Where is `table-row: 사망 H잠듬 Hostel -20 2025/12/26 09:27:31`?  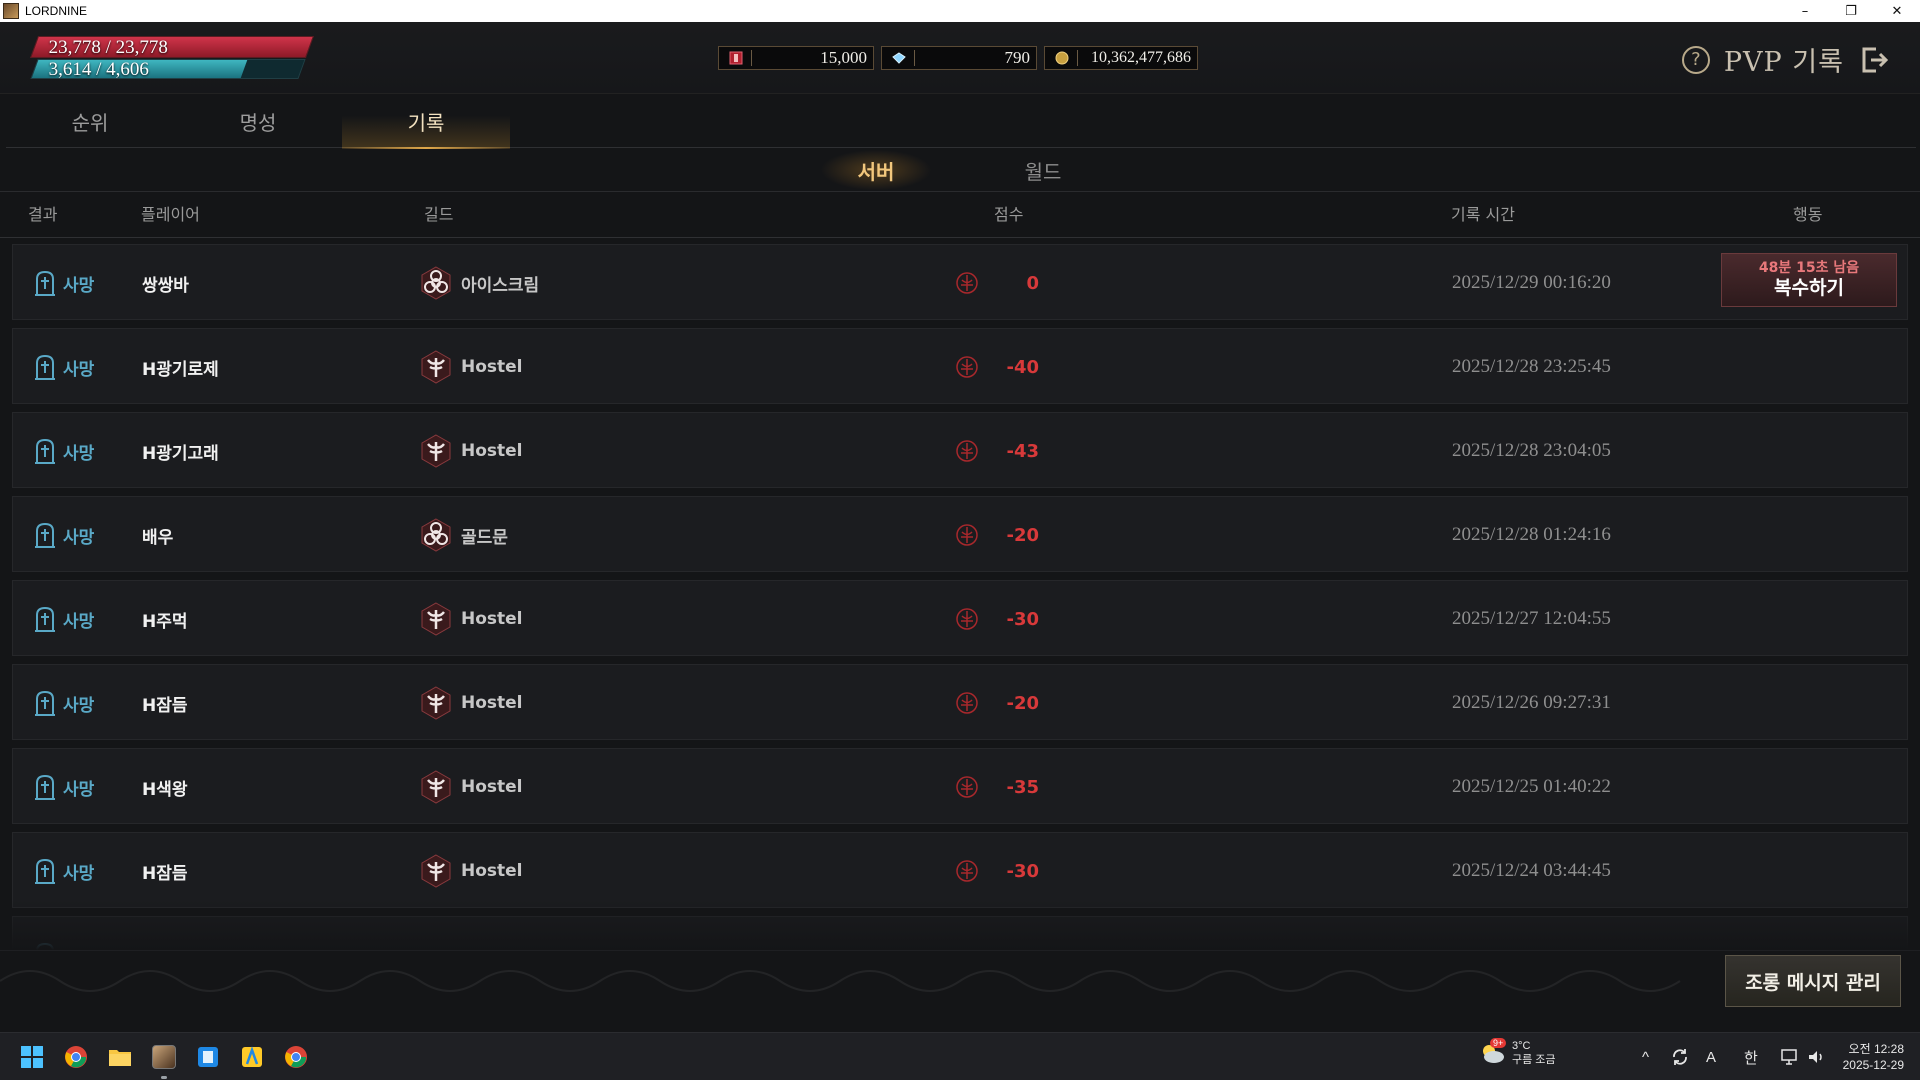
table-row: 사망 H잠듬 Hostel -20 2025/12/26 09:27:31 is located at coordinates (960, 702).